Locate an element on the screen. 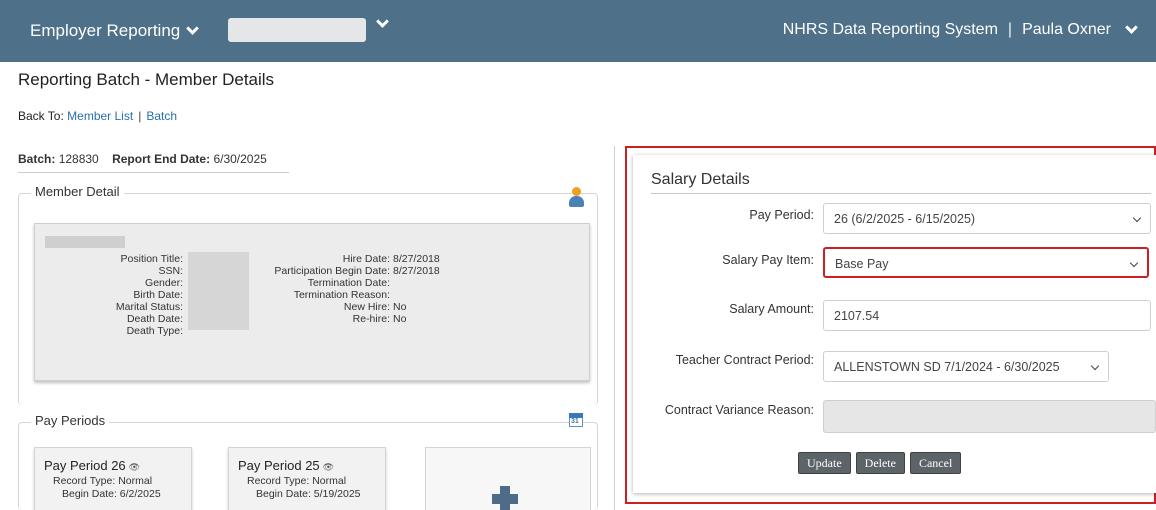 This screenshot has width=1156, height=510. batch-value: 128830 is located at coordinates (78, 159).